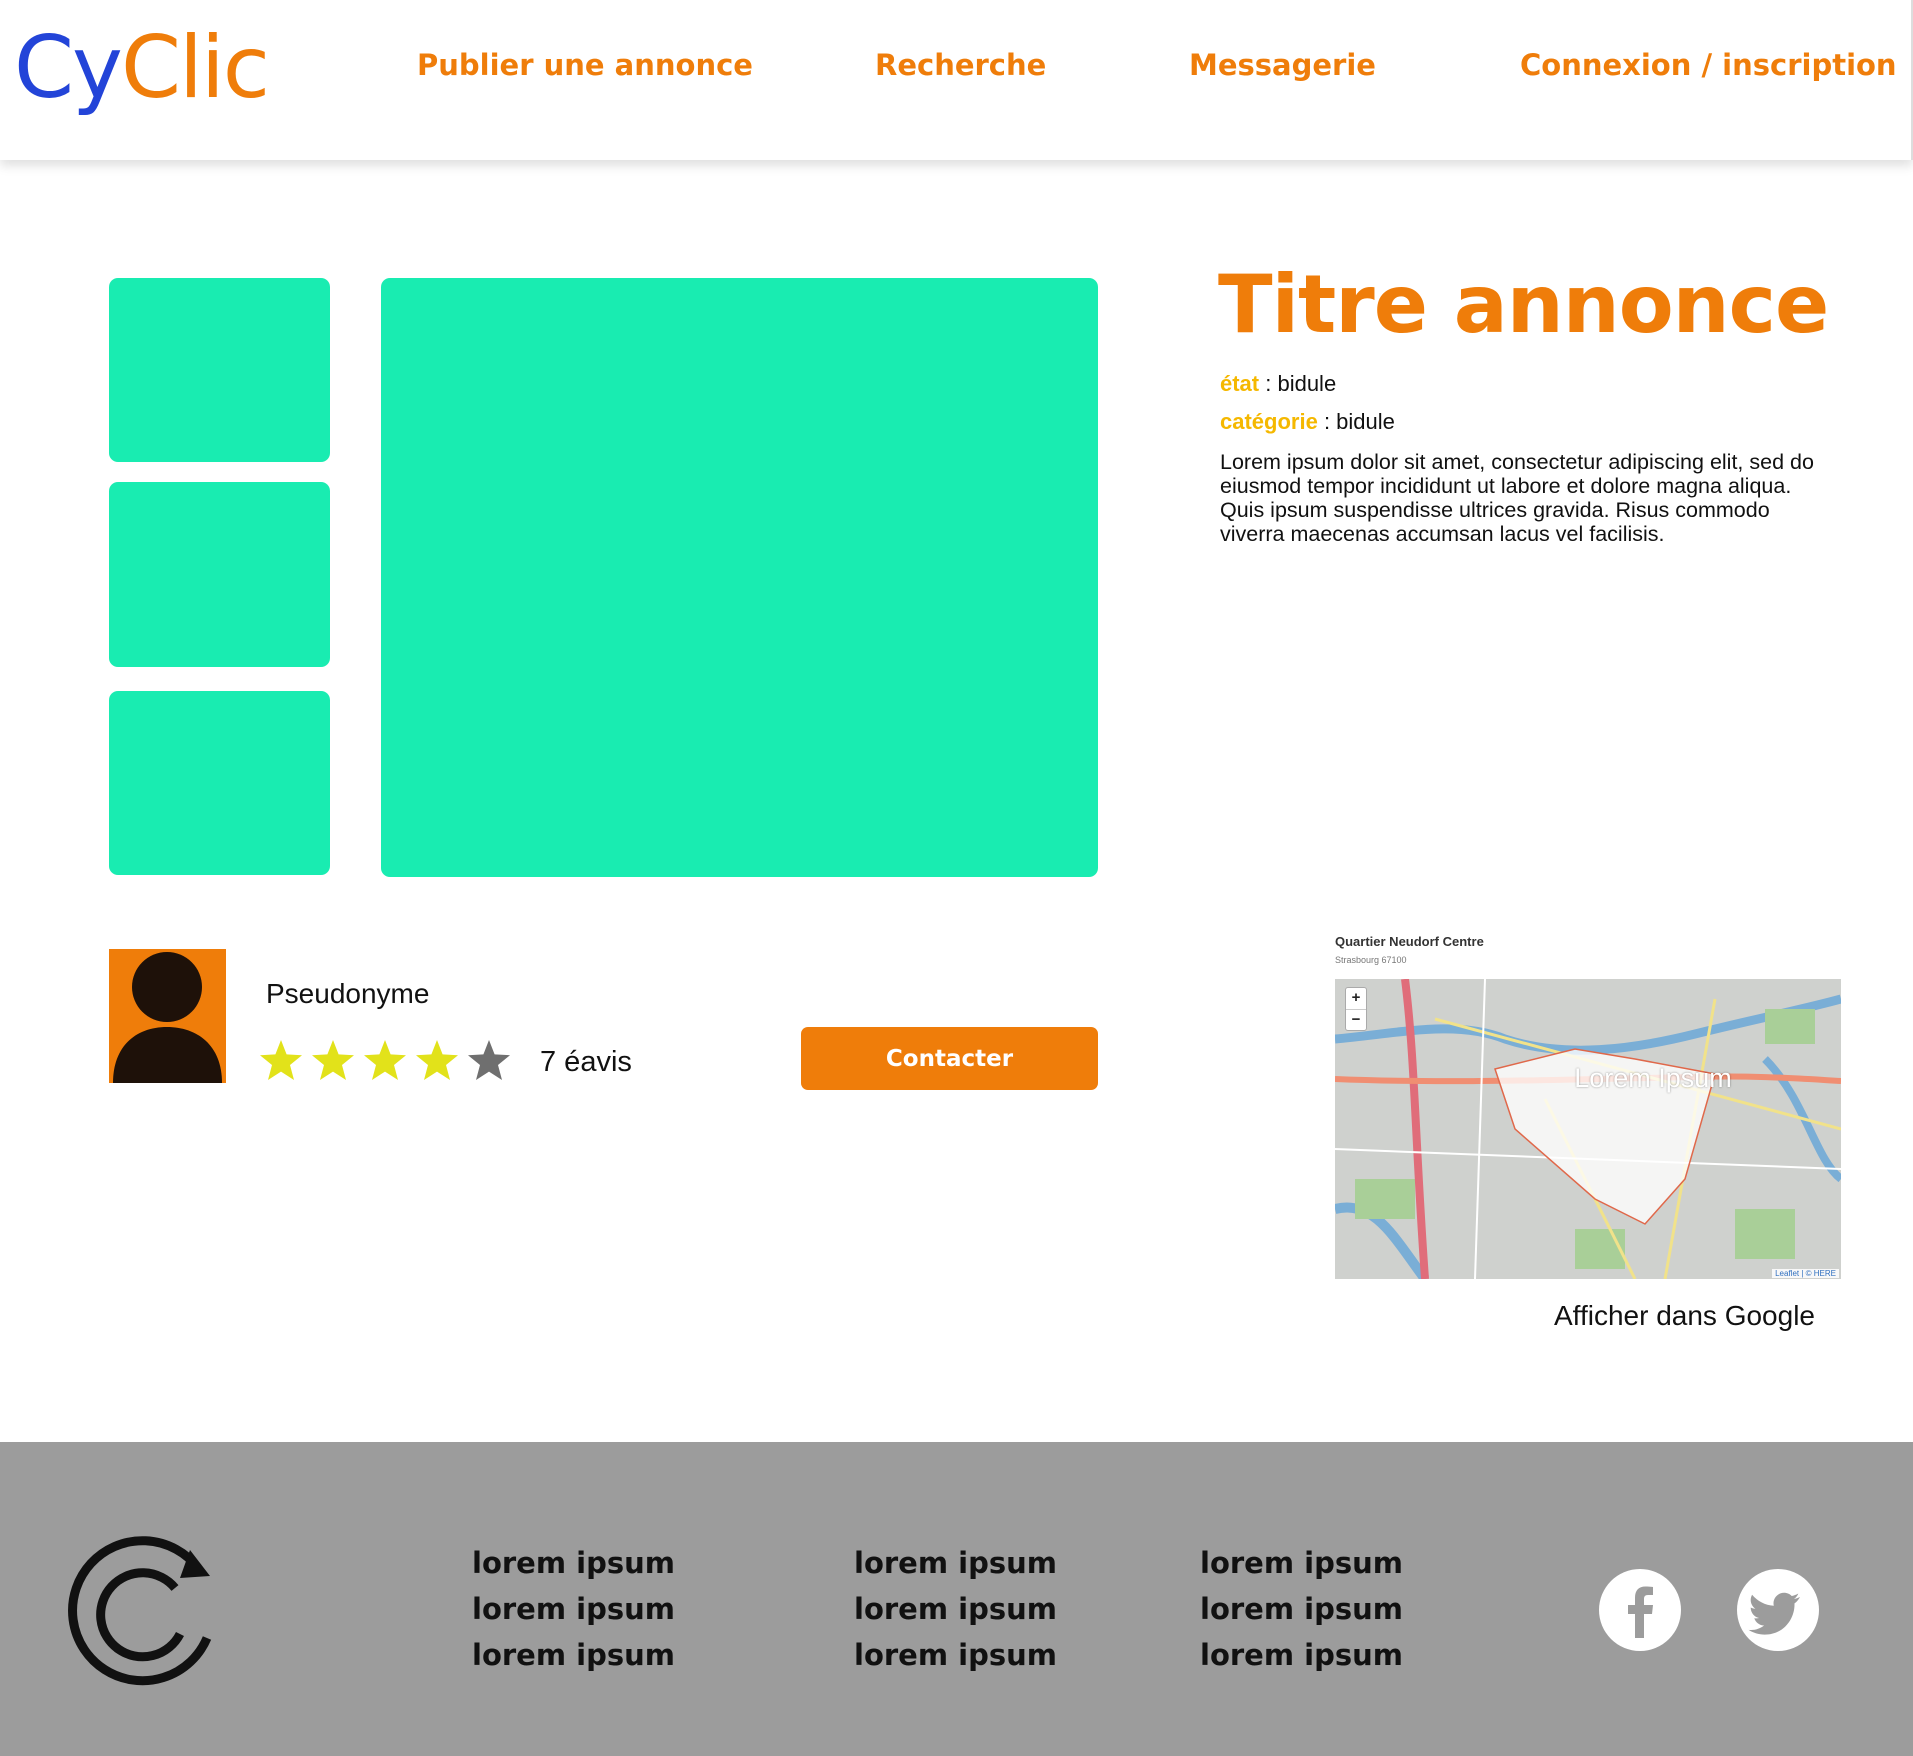 This screenshot has width=1913, height=1756. Describe the element at coordinates (1805, 1273) in the screenshot. I see `map-attribution: Leaflet | © HERE` at that location.